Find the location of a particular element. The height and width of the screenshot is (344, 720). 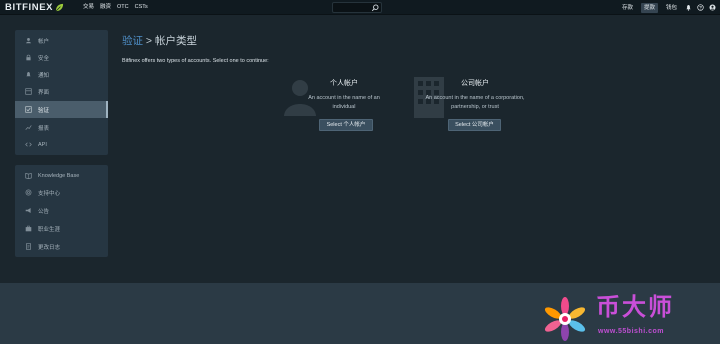

settings-menu: 帐户 安全 通知 界面 验证 报表 API is located at coordinates (61, 92).